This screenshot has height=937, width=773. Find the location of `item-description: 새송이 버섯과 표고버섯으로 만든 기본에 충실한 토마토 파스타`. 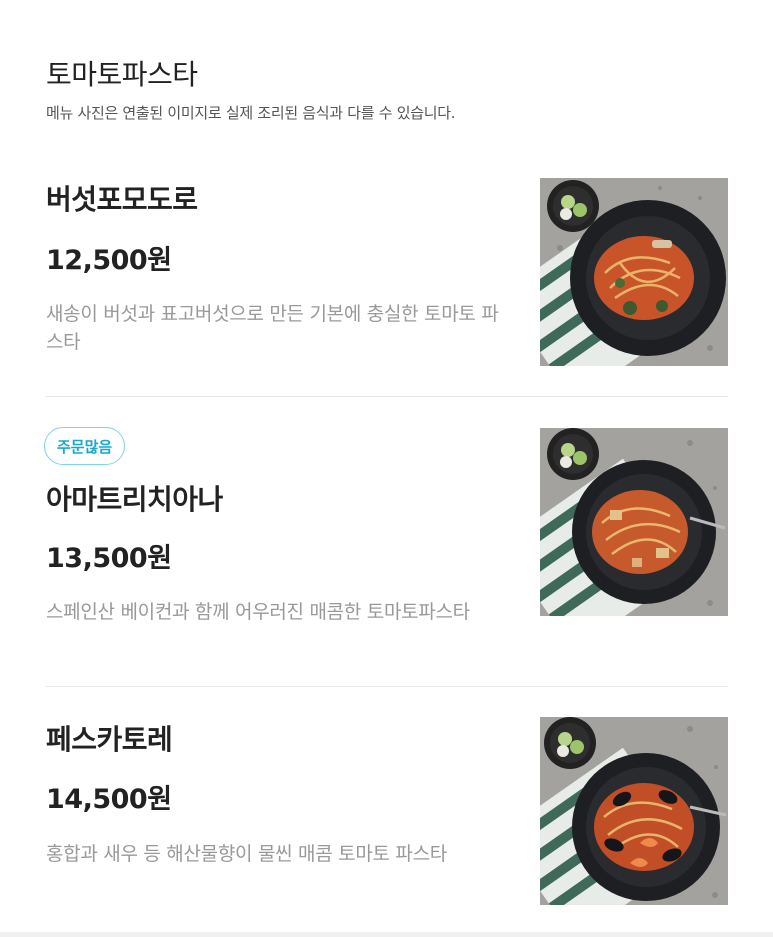

item-description: 새송이 버섯과 표고버섯으로 만든 기본에 충실한 토마토 파스타 is located at coordinates (272, 328).